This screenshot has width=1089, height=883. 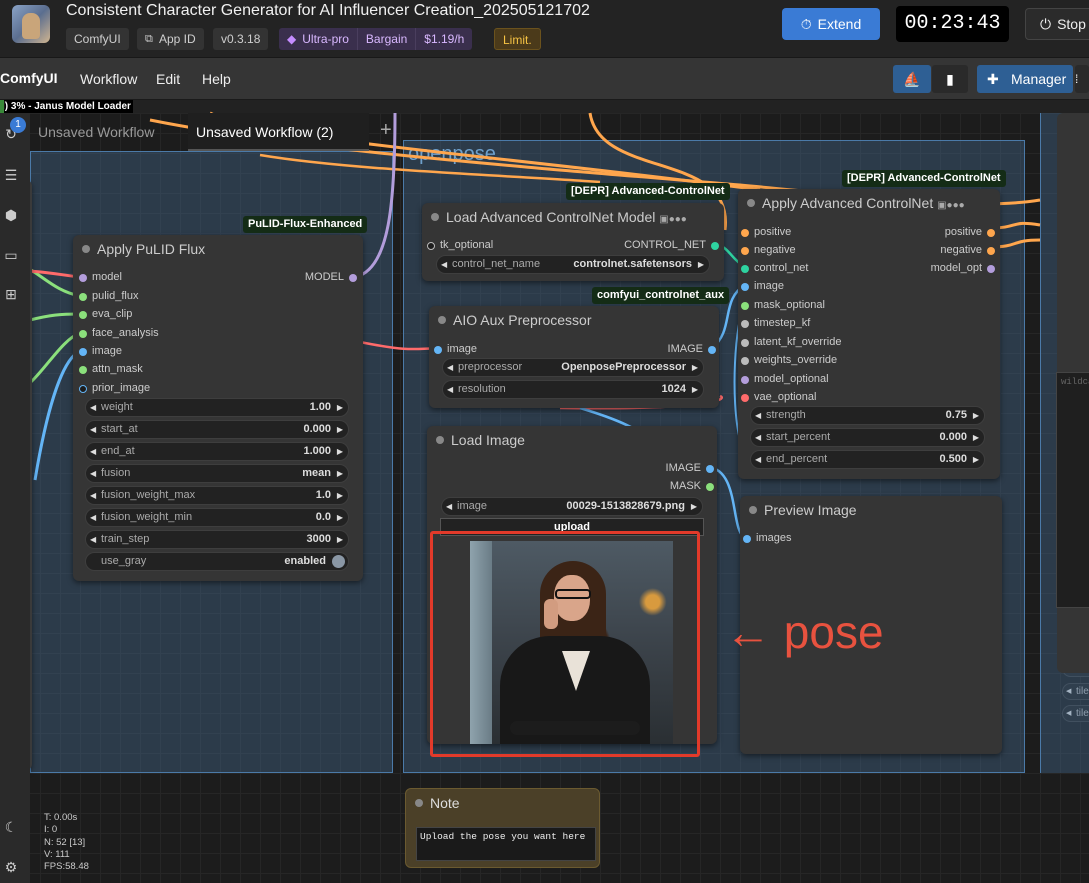 What do you see at coordinates (1072, 490) in the screenshot?
I see `wildcard-textarea: wildca` at bounding box center [1072, 490].